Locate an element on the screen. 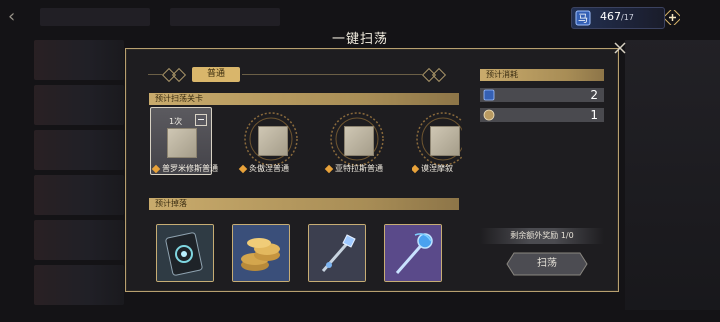  stage-label: 灸傲涅普通 is located at coordinates (263, 168).